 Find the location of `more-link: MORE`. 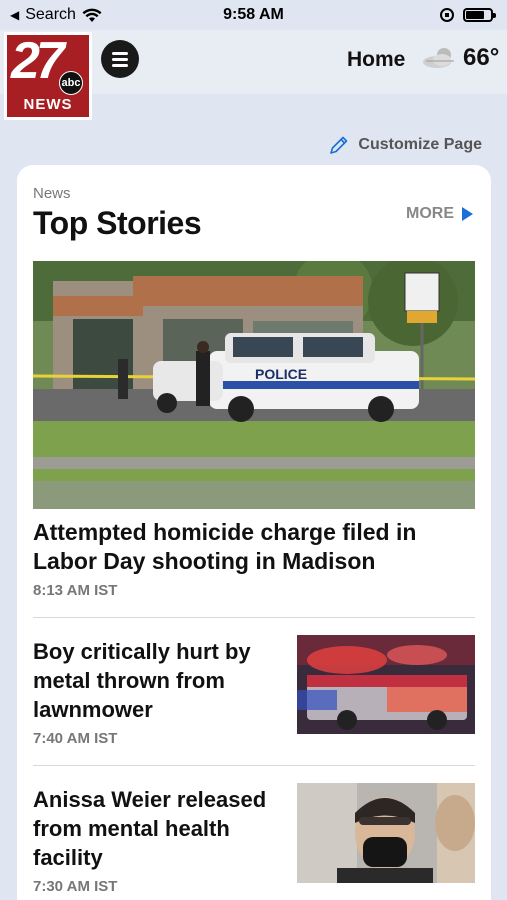

more-link: MORE is located at coordinates (439, 214).